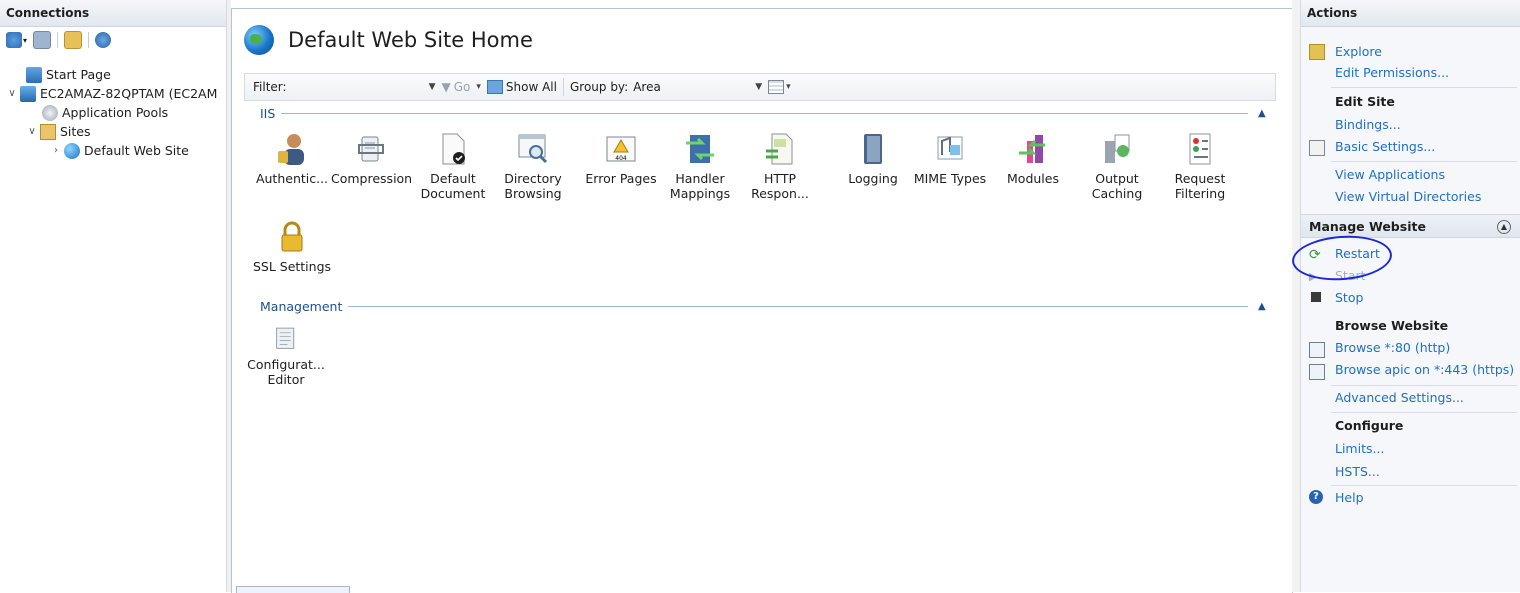 Image resolution: width=1520 pixels, height=593 pixels. Describe the element at coordinates (113, 13) in the screenshot. I see `connections-header: Connections` at that location.